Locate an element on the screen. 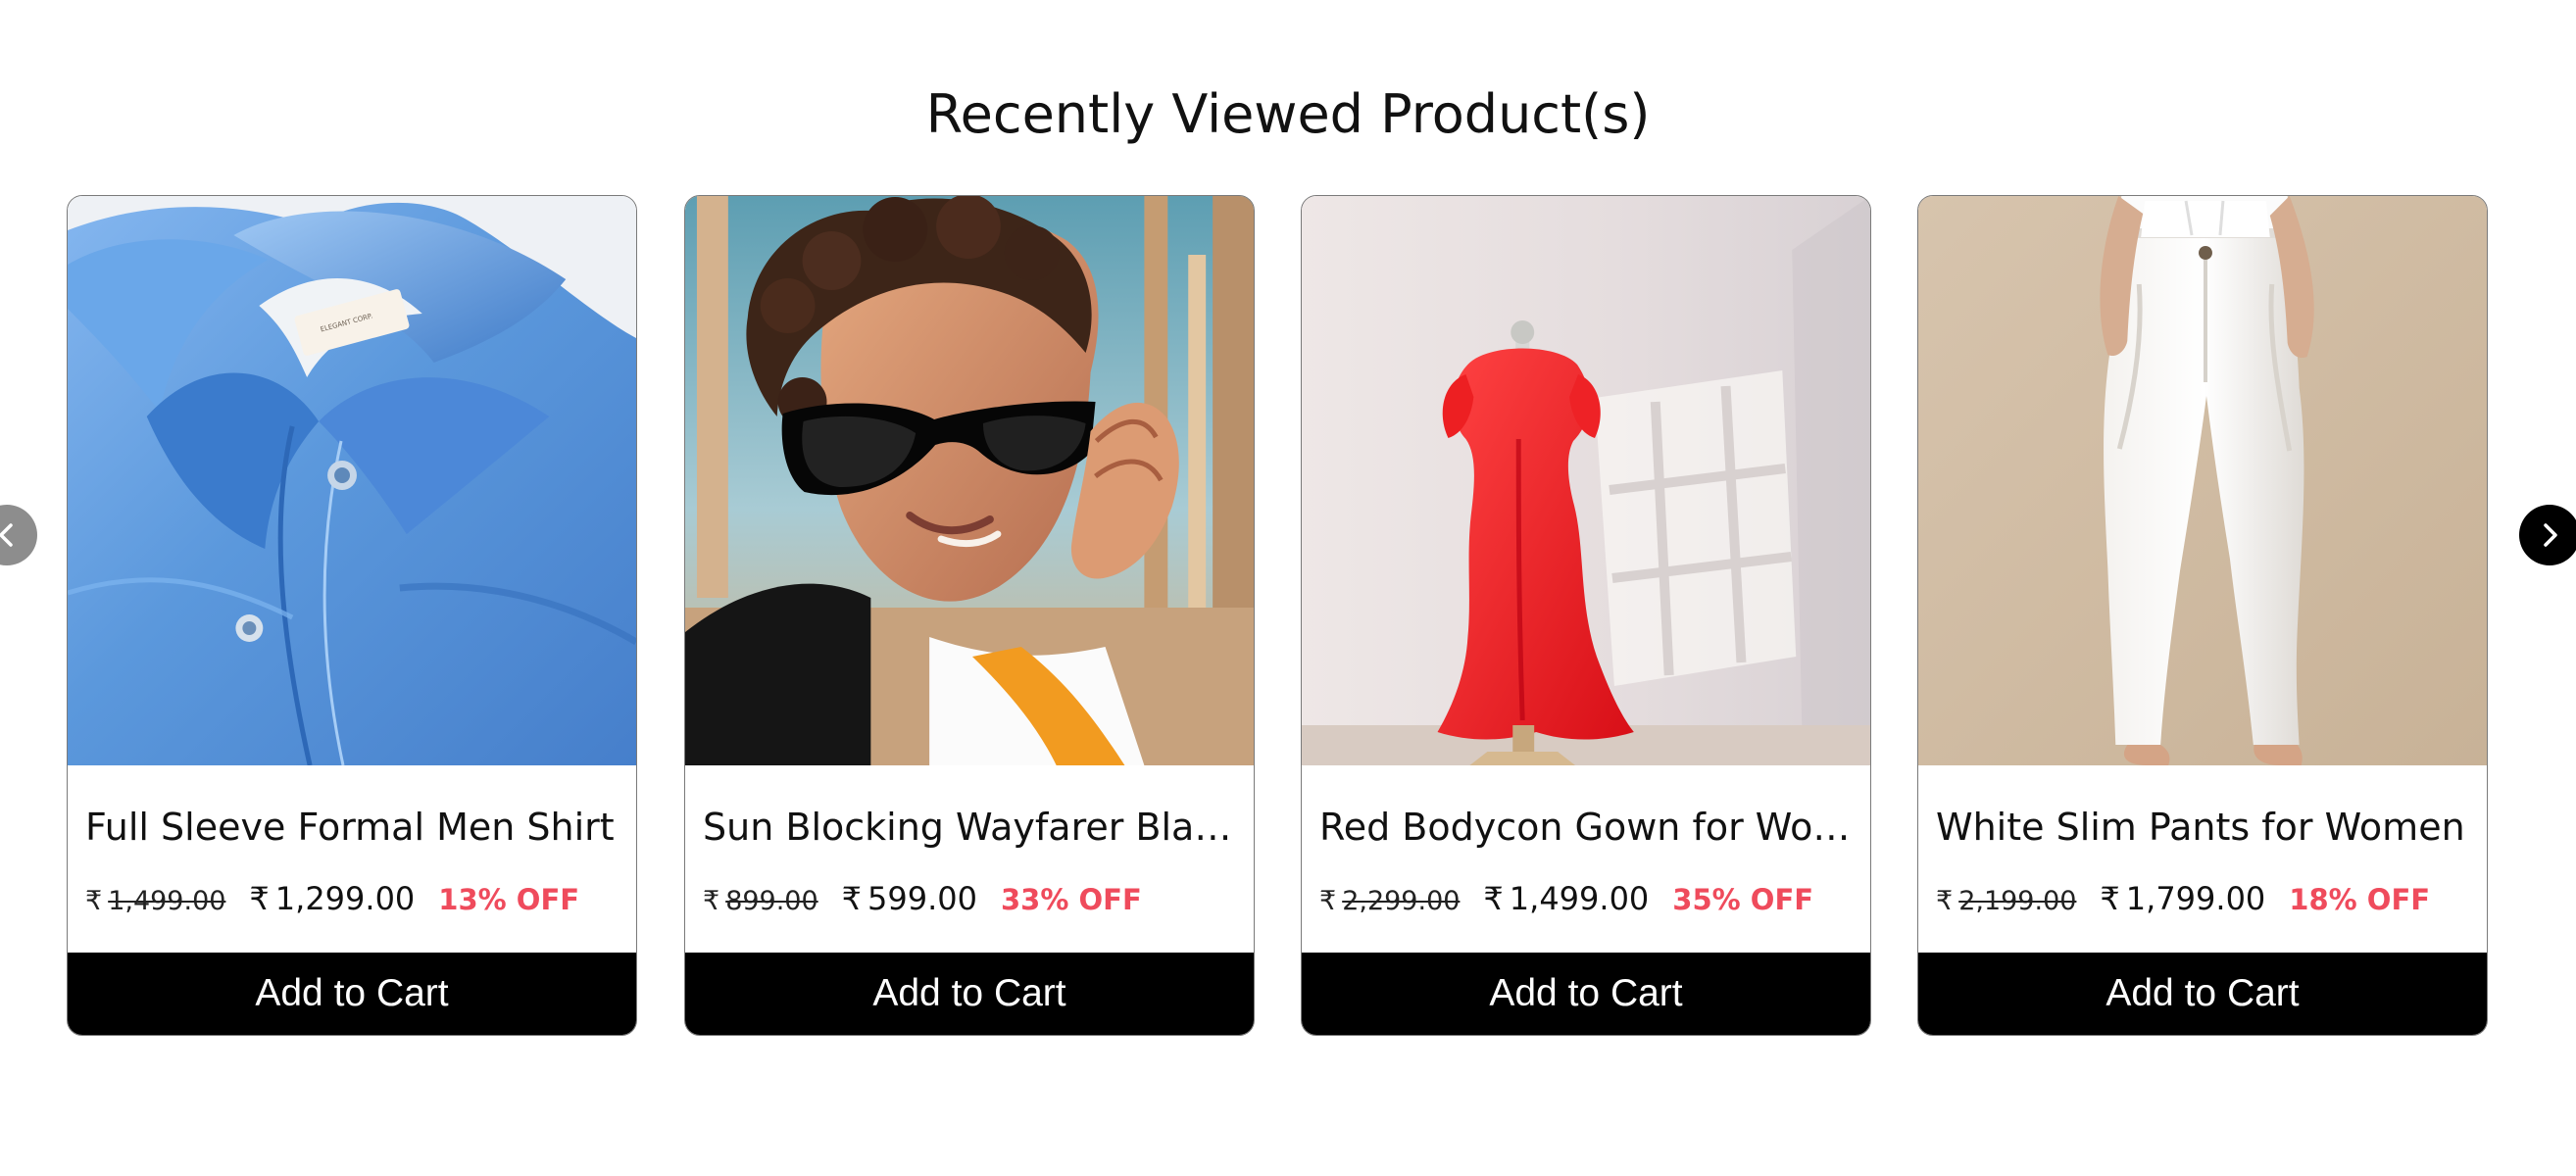 This screenshot has width=2576, height=1176. original-price: ₹2,299.00 is located at coordinates (1390, 901).